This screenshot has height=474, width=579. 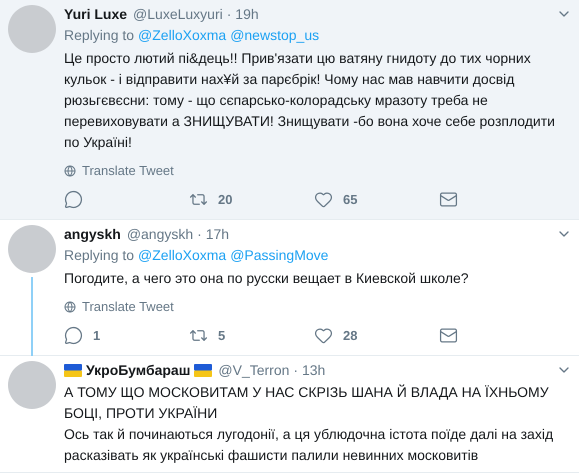 What do you see at coordinates (225, 199) in the screenshot?
I see `action-count: 20` at bounding box center [225, 199].